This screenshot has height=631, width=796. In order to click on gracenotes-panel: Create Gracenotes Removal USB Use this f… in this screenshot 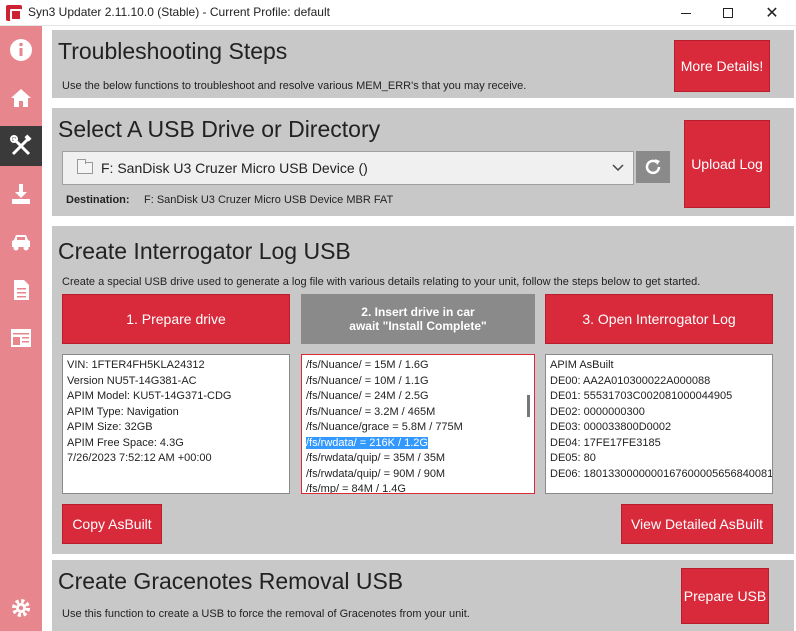, I will do `click(423, 595)`.